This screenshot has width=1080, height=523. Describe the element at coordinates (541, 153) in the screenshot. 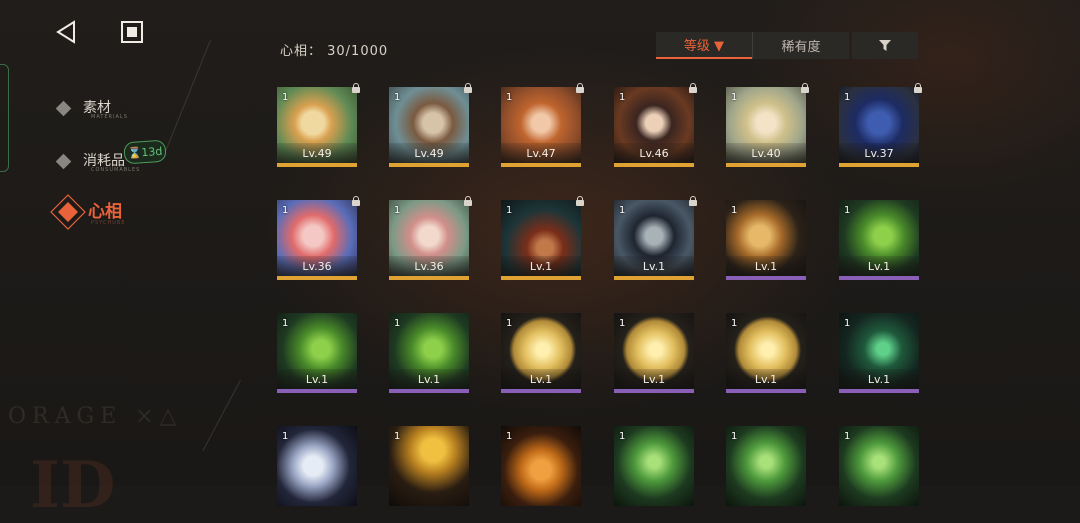

I see `level-label: Lv.47` at that location.